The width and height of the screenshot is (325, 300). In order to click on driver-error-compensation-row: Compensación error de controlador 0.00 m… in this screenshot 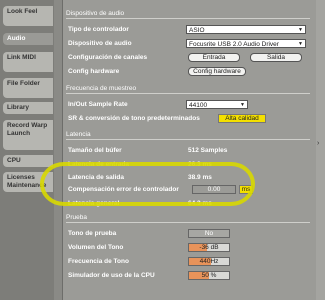, I will do `click(188, 190)`.